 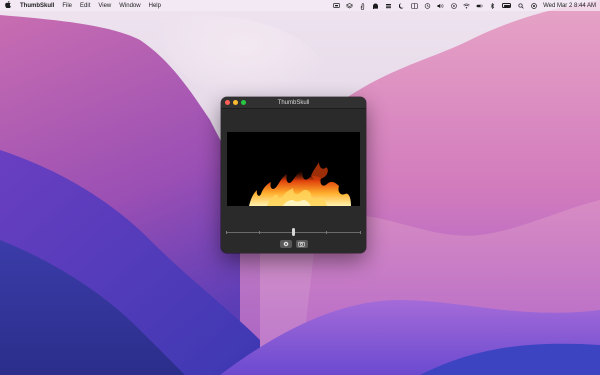 I want to click on siri-icon, so click(x=533, y=5).